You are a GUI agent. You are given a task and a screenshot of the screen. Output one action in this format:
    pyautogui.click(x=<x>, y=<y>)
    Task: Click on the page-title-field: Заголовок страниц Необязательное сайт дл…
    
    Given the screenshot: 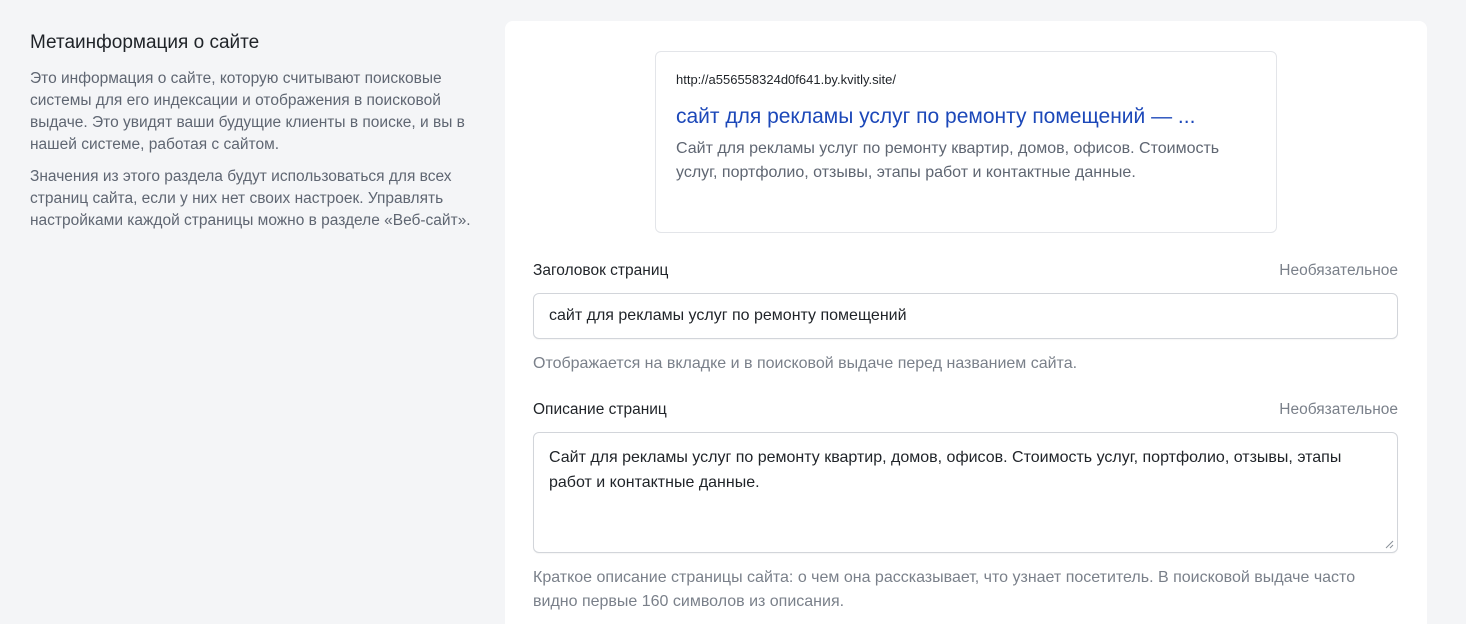 What is the action you would take?
    pyautogui.click(x=965, y=319)
    